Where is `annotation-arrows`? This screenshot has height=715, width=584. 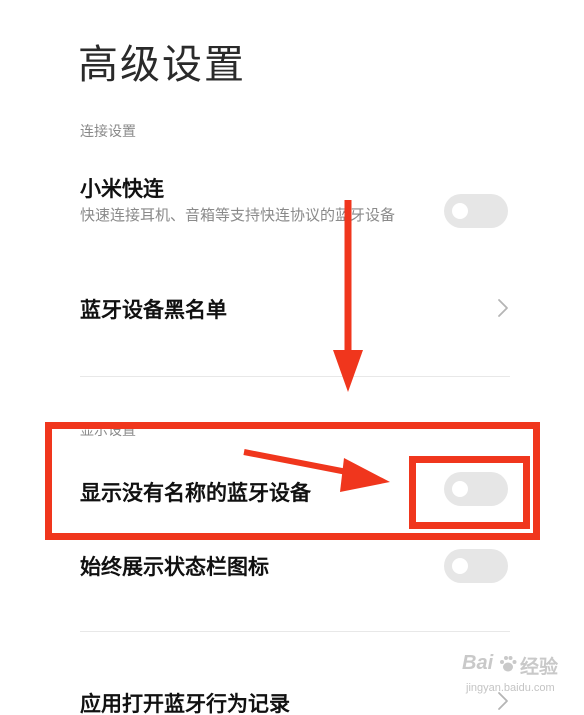 annotation-arrows is located at coordinates (316, 346).